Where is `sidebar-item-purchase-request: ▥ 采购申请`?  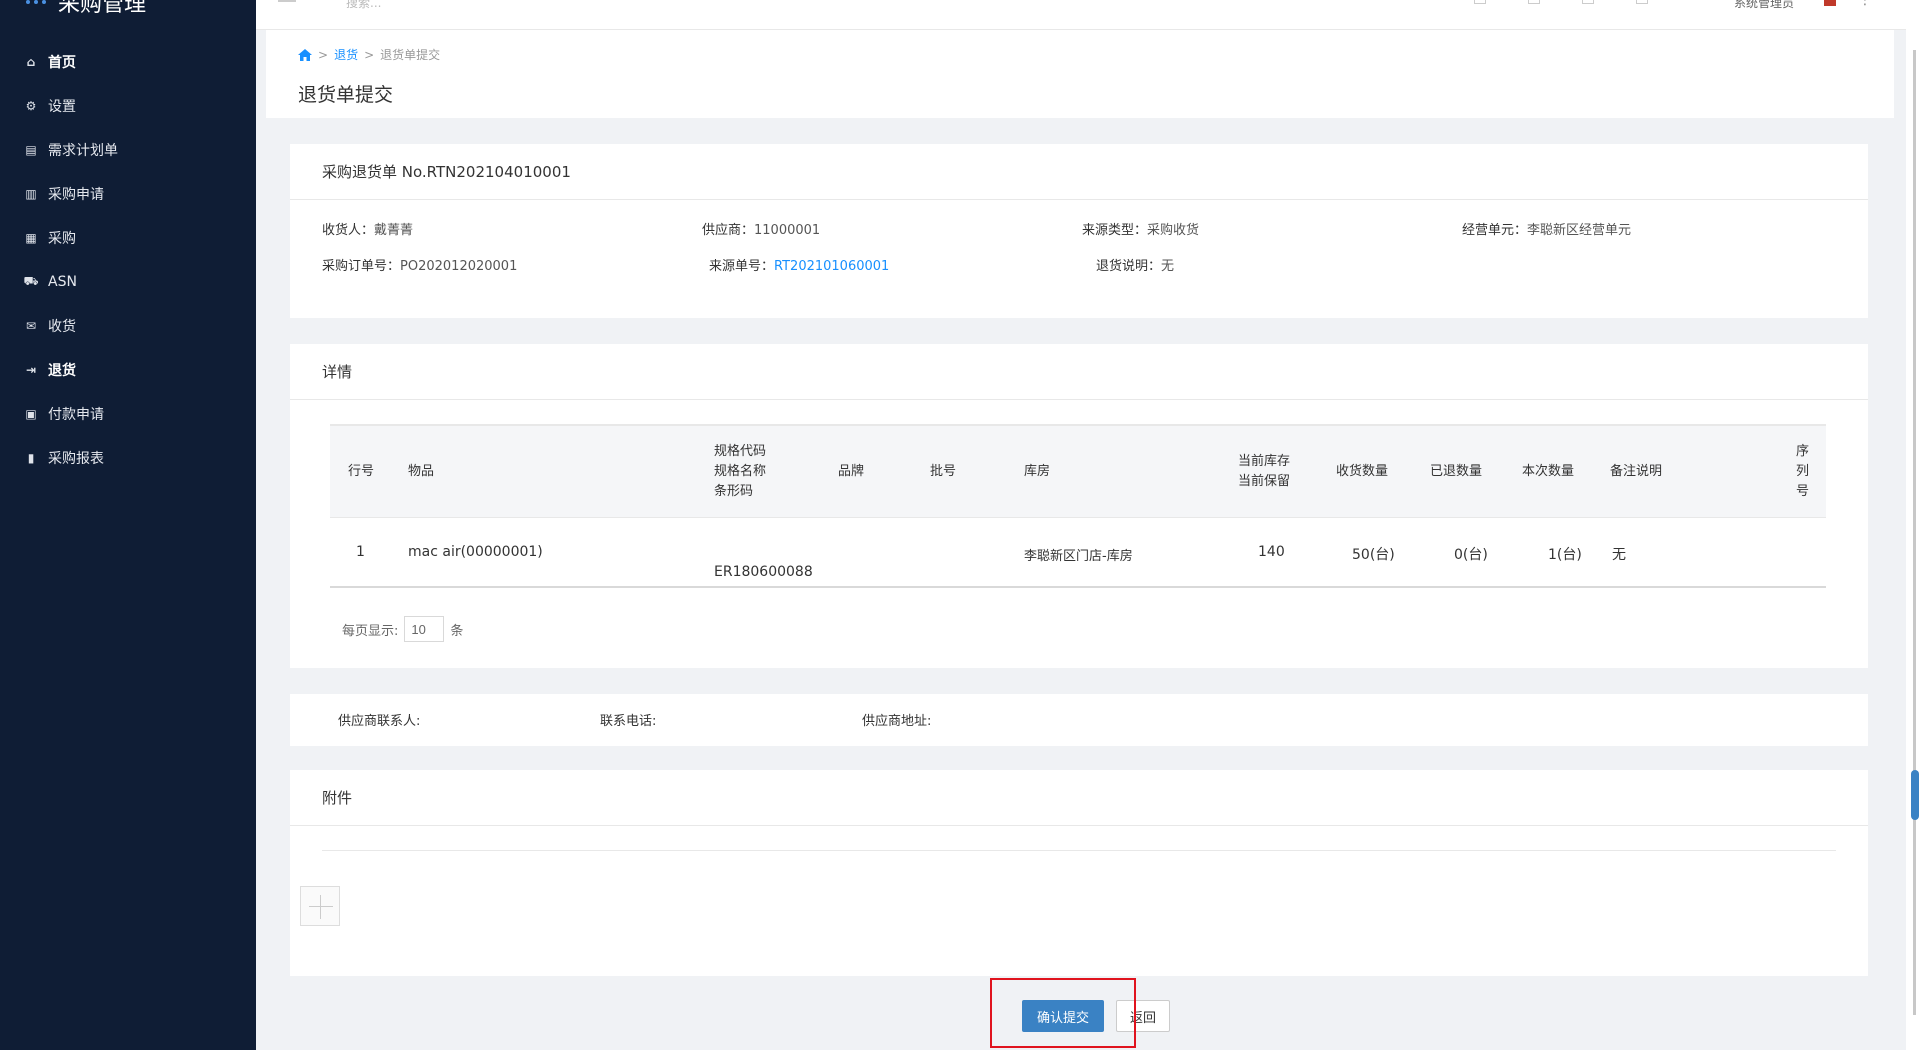 sidebar-item-purchase-request: ▥ 采购申请 is located at coordinates (128, 194).